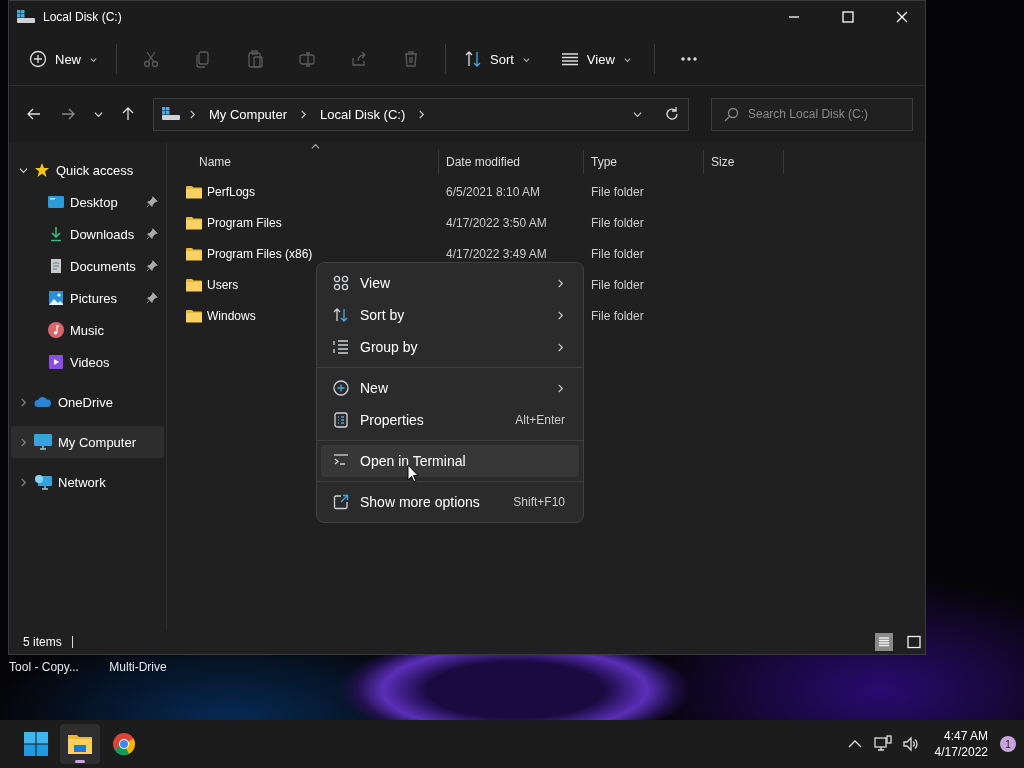 The height and width of the screenshot is (768, 1024). What do you see at coordinates (961, 744) in the screenshot?
I see `clock: 4:47 AM 4/17/2022` at bounding box center [961, 744].